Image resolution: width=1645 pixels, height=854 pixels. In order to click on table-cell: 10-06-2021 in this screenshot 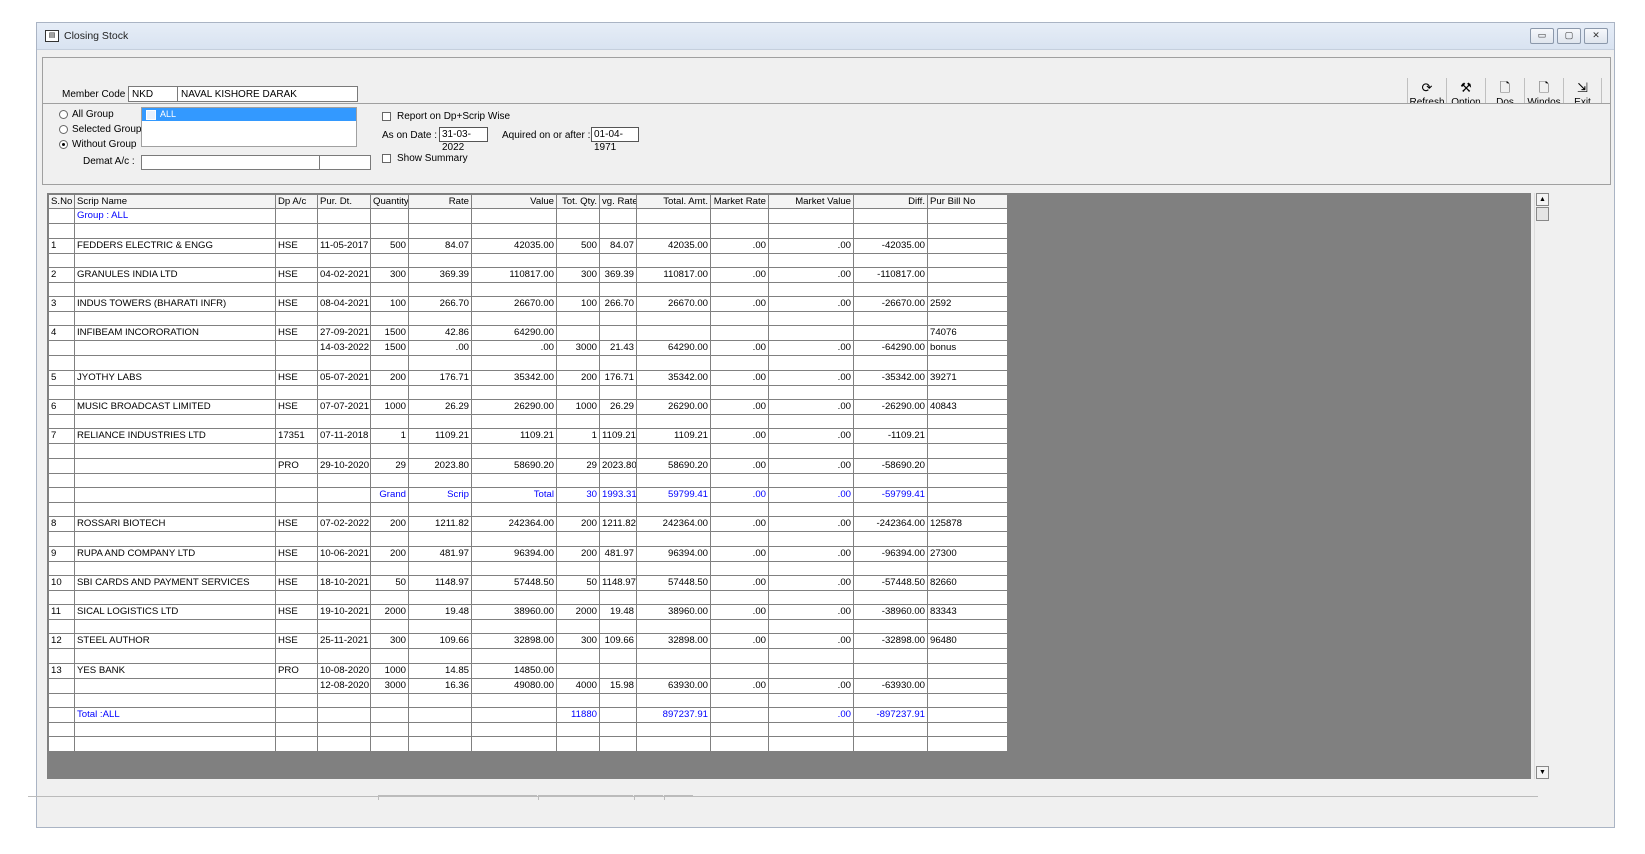, I will do `click(344, 553)`.